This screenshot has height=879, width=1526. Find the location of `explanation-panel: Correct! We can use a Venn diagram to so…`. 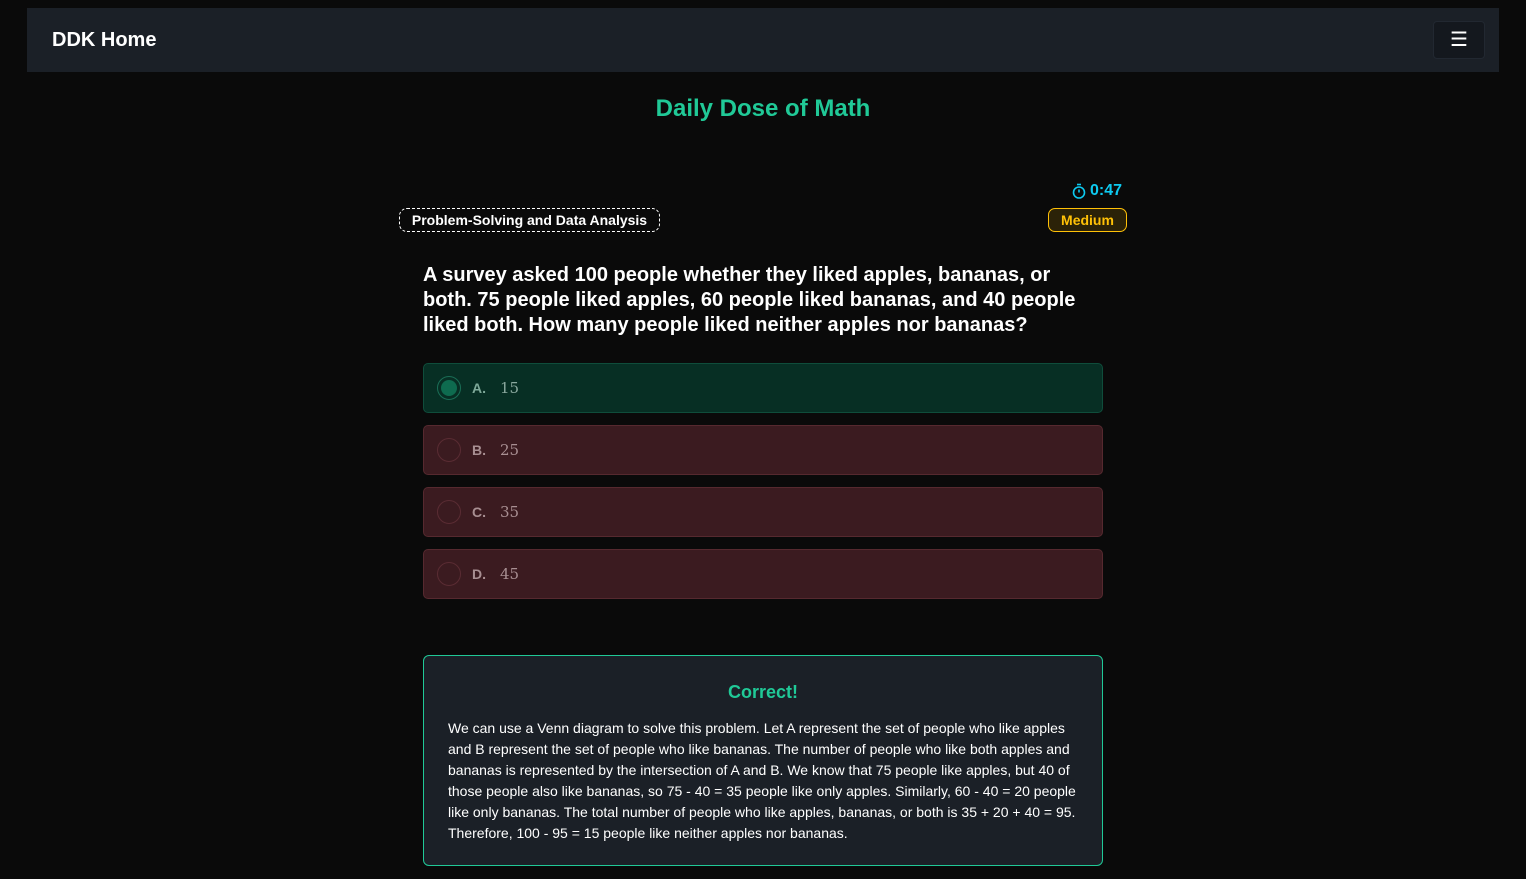

explanation-panel: Correct! We can use a Venn diagram to so… is located at coordinates (763, 760).